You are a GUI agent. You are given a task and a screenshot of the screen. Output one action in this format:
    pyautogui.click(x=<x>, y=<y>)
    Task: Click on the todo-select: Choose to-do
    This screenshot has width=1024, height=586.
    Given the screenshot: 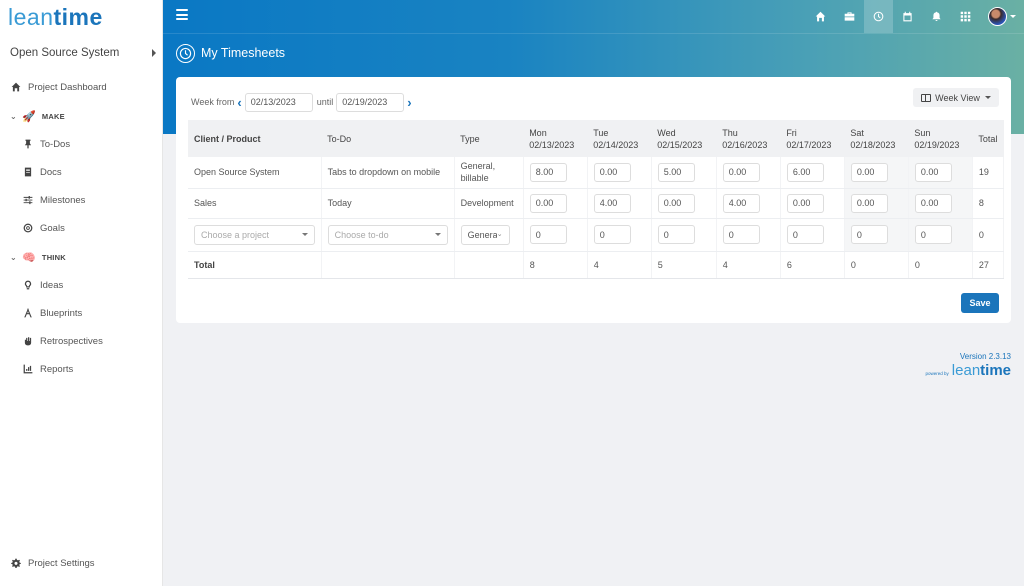 What is the action you would take?
    pyautogui.click(x=387, y=234)
    